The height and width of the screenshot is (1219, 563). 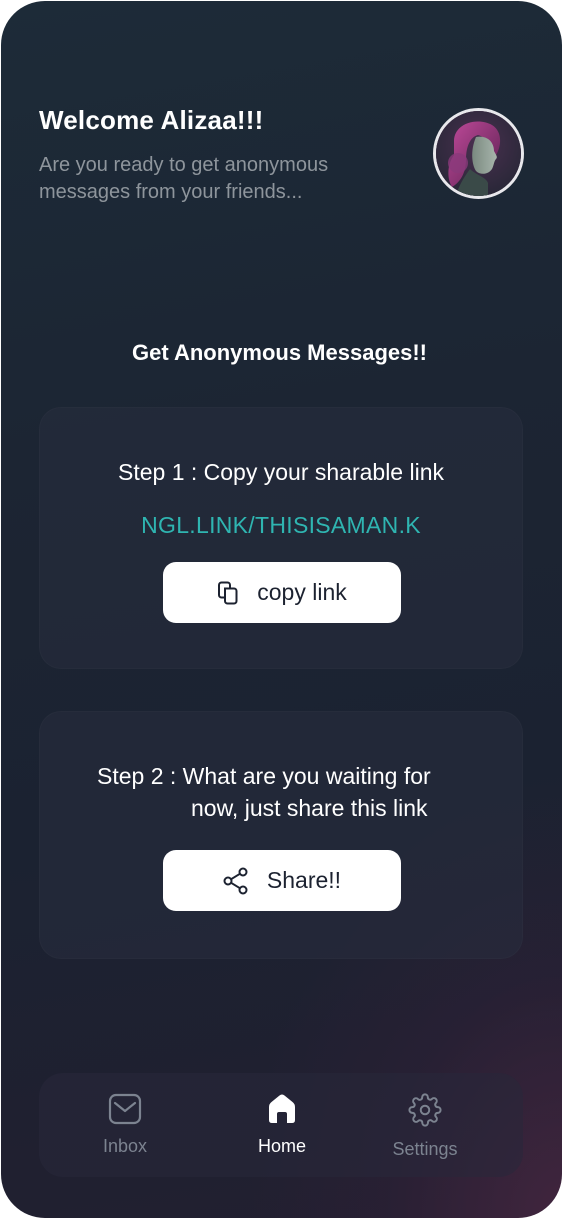 What do you see at coordinates (281, 525) in the screenshot?
I see `share-link-text: NGL.LINK/THISISAMAN.K` at bounding box center [281, 525].